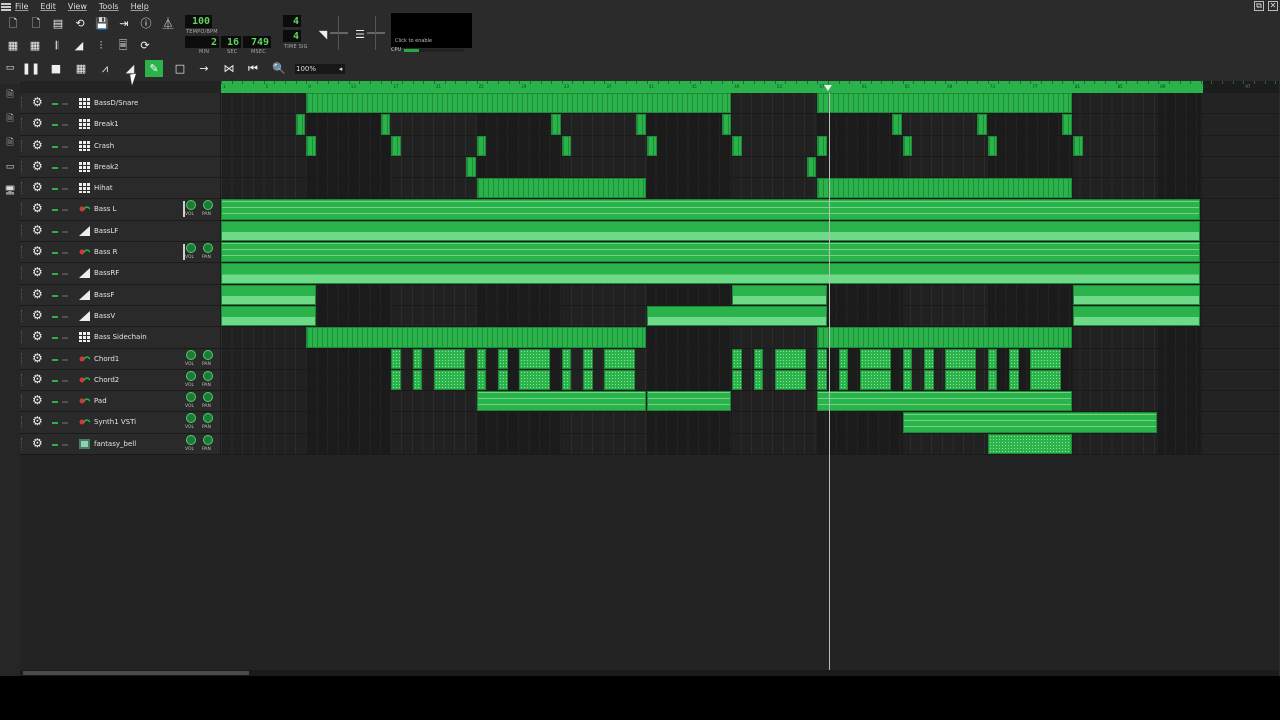 This screenshot has width=1280, height=720. Describe the element at coordinates (136, 673) in the screenshot. I see `scrollbar-handle` at that location.